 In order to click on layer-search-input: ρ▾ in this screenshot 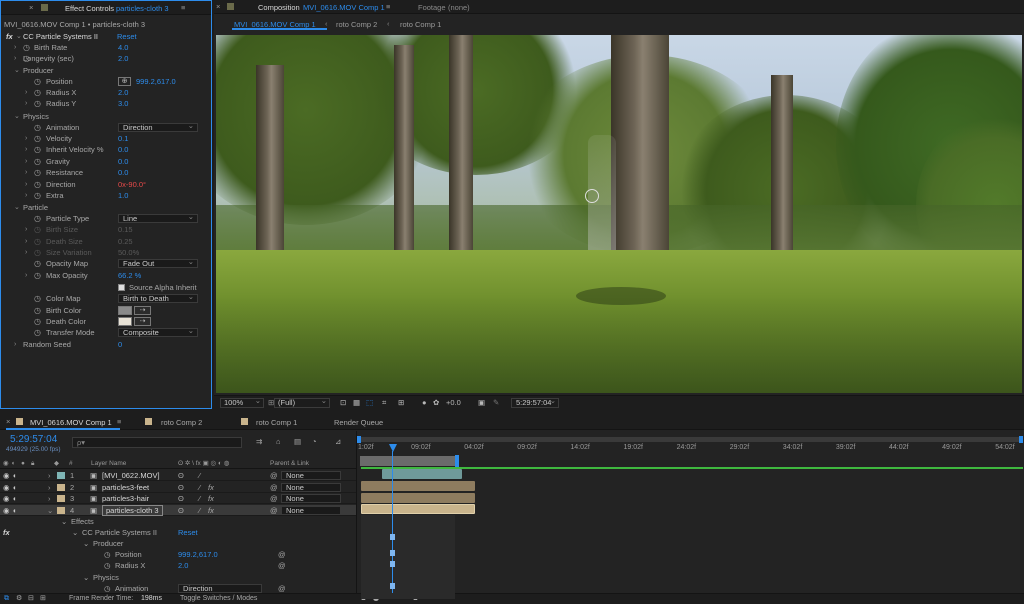, I will do `click(157, 442)`.